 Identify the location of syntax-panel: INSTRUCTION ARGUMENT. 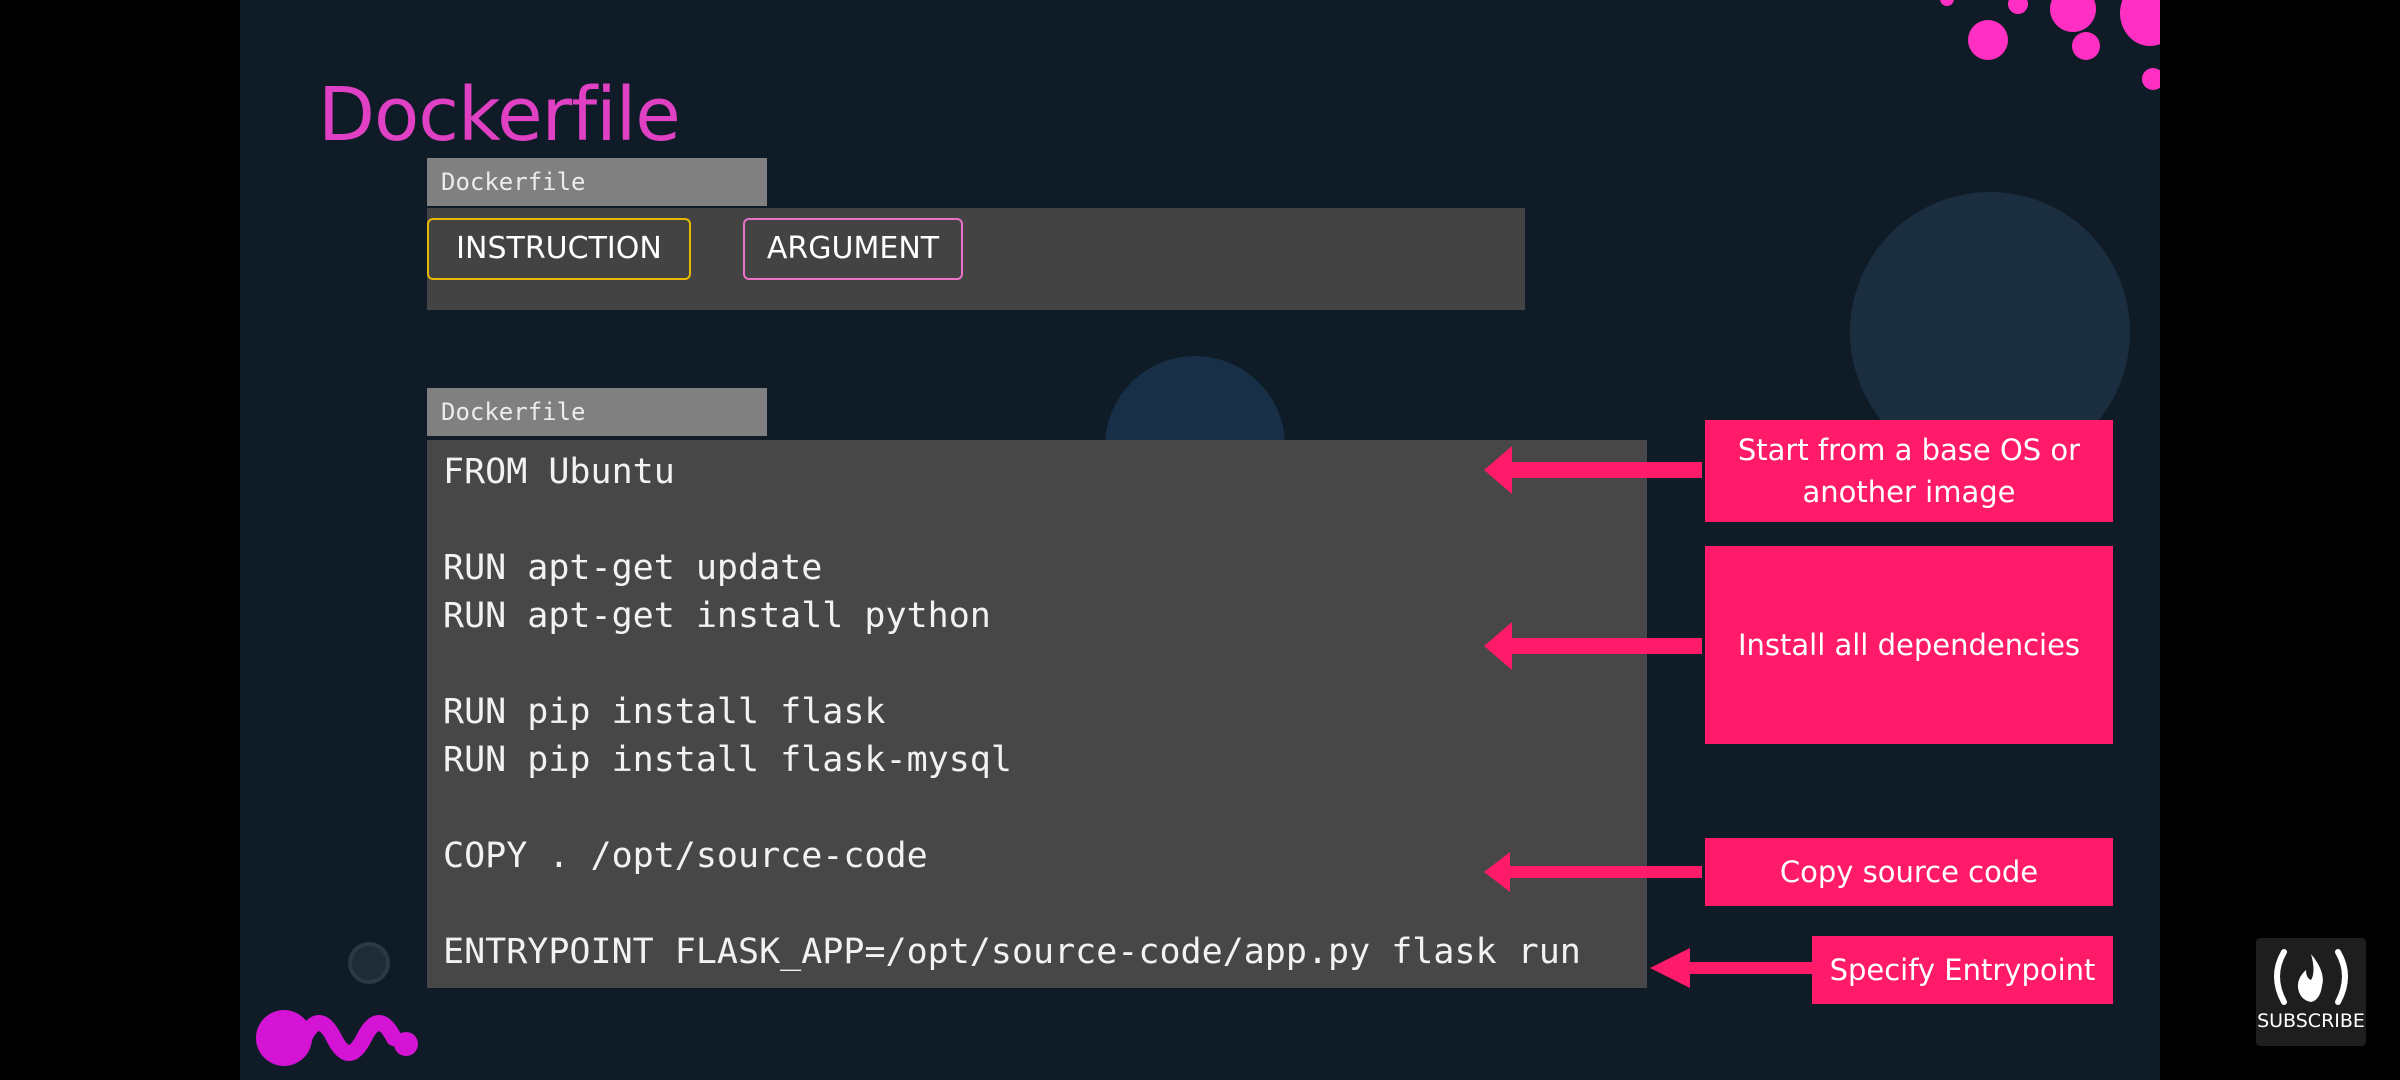
(976, 259).